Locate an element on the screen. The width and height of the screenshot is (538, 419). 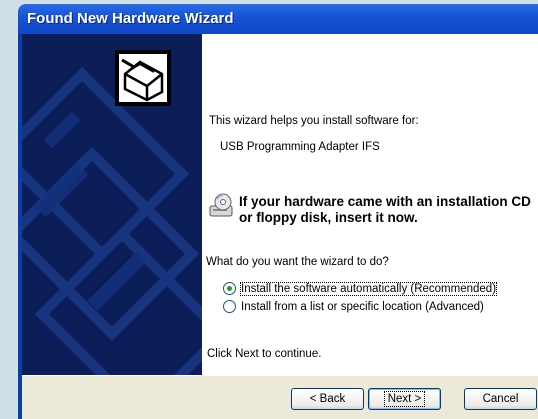
radio-advanced-install is located at coordinates (229, 306).